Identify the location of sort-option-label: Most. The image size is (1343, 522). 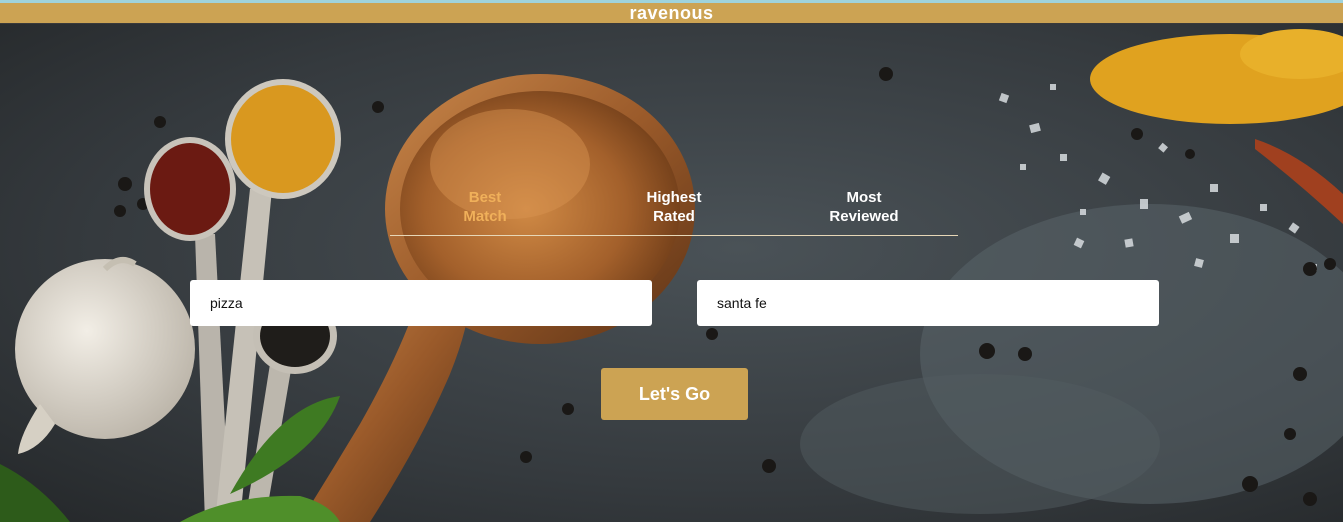
(864, 197).